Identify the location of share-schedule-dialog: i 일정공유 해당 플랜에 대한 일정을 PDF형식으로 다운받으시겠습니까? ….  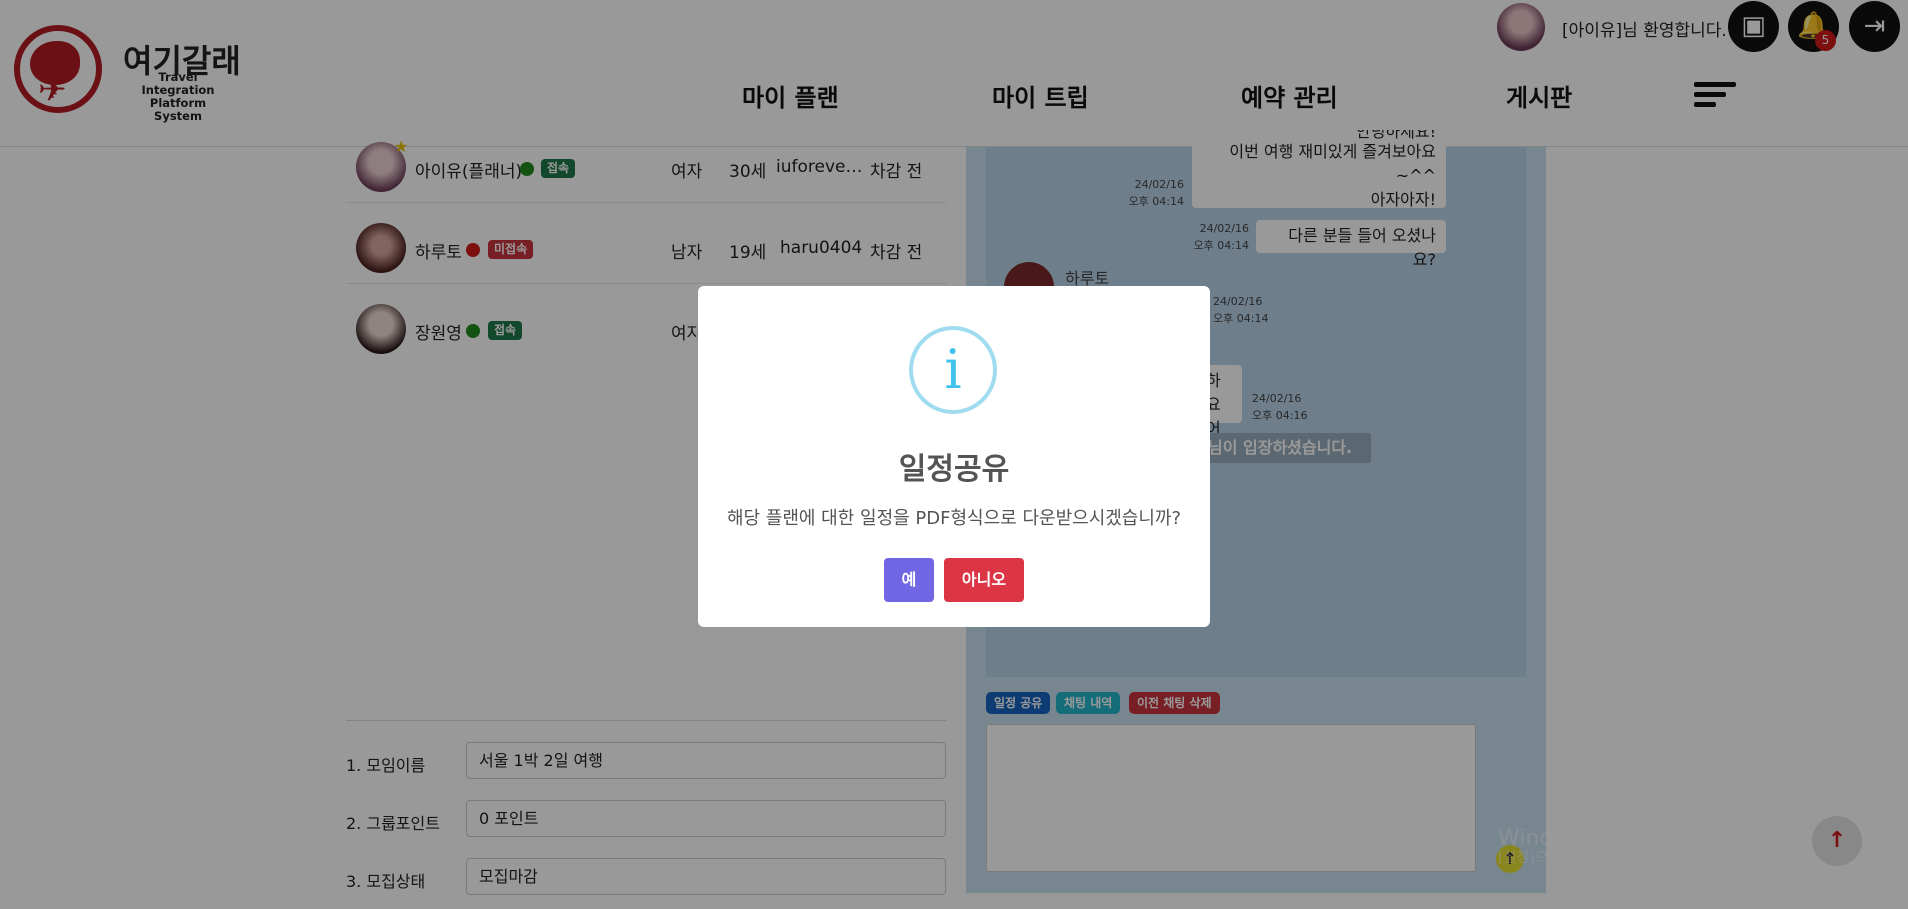
(954, 456).